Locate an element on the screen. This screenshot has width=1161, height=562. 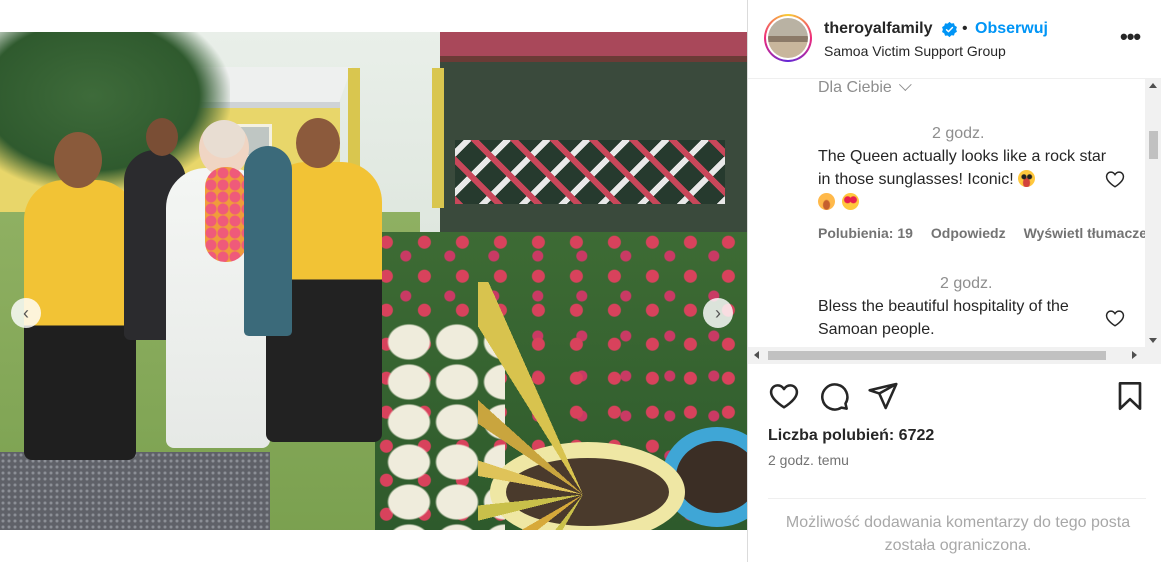
photo-railing is located at coordinates (590, 172).